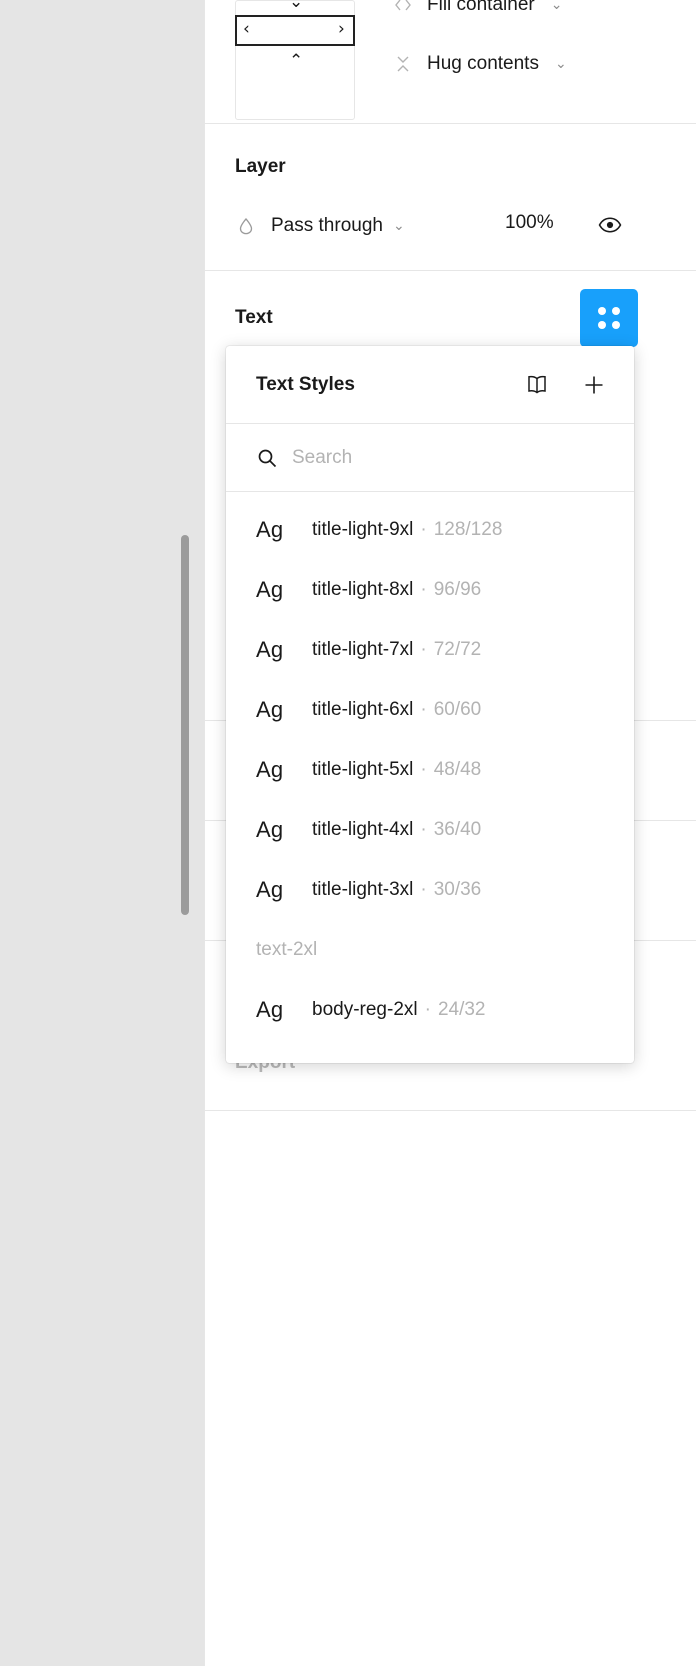 The image size is (696, 1666). I want to click on style-name: body-reg-2xl, so click(365, 1009).